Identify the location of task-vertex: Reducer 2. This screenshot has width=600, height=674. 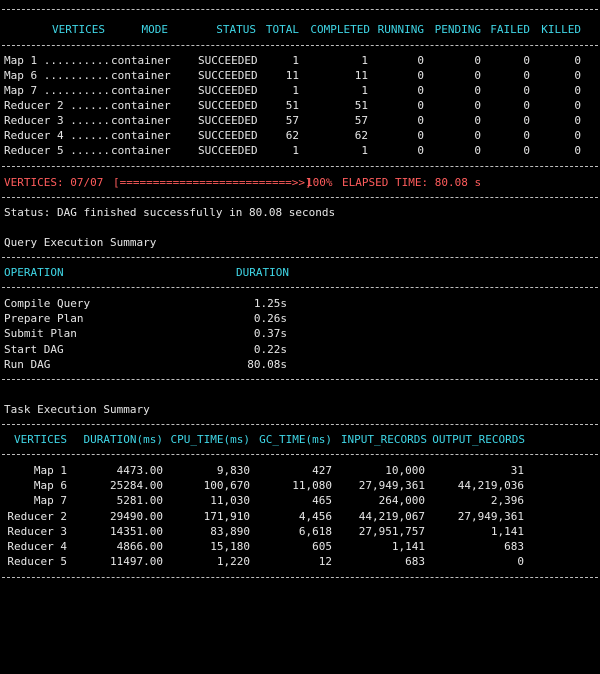
(37, 516).